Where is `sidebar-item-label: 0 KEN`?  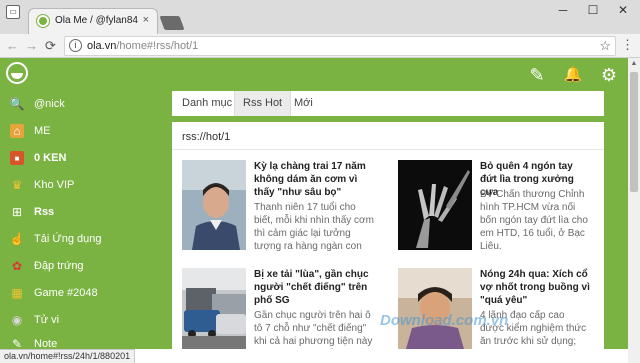 sidebar-item-label: 0 KEN is located at coordinates (50, 158).